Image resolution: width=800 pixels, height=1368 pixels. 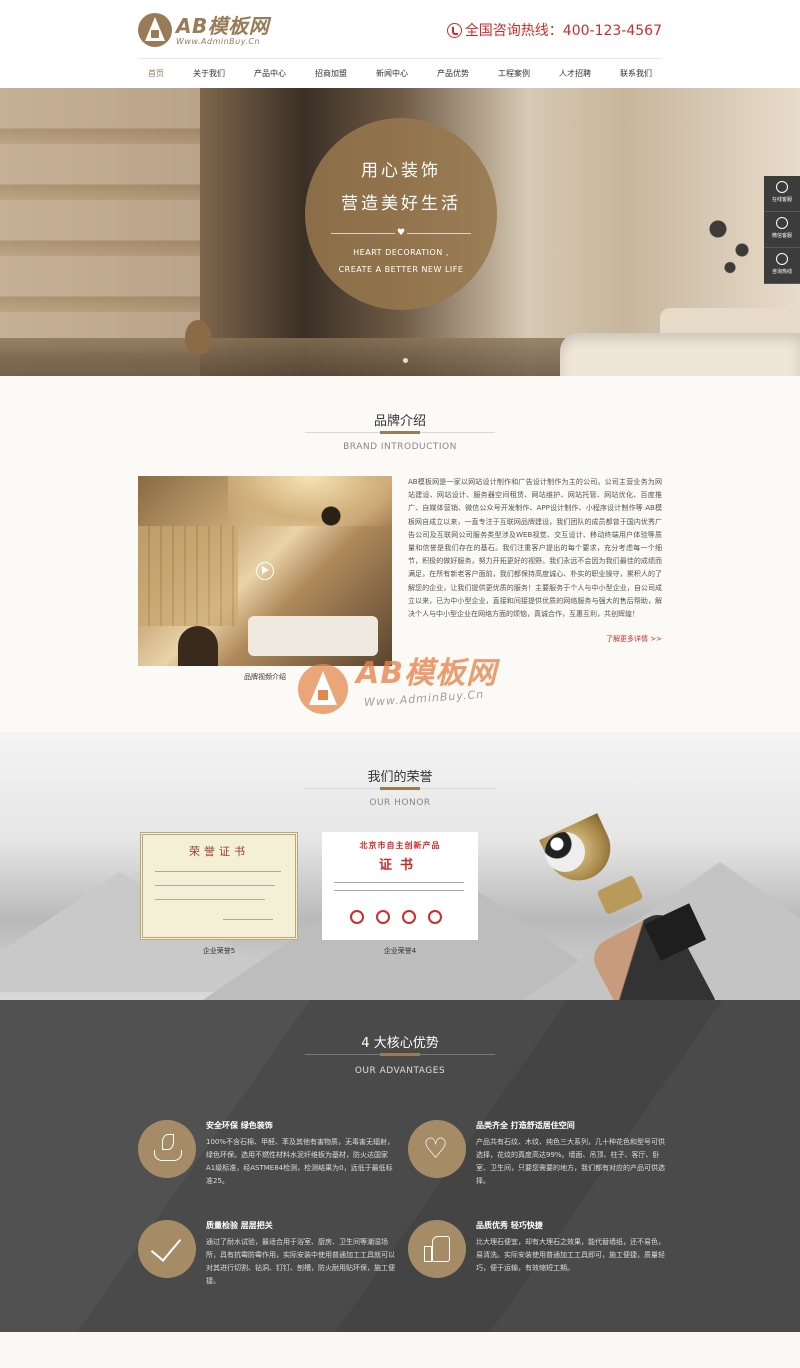 I want to click on brand-image-wall, so click(x=188, y=576).